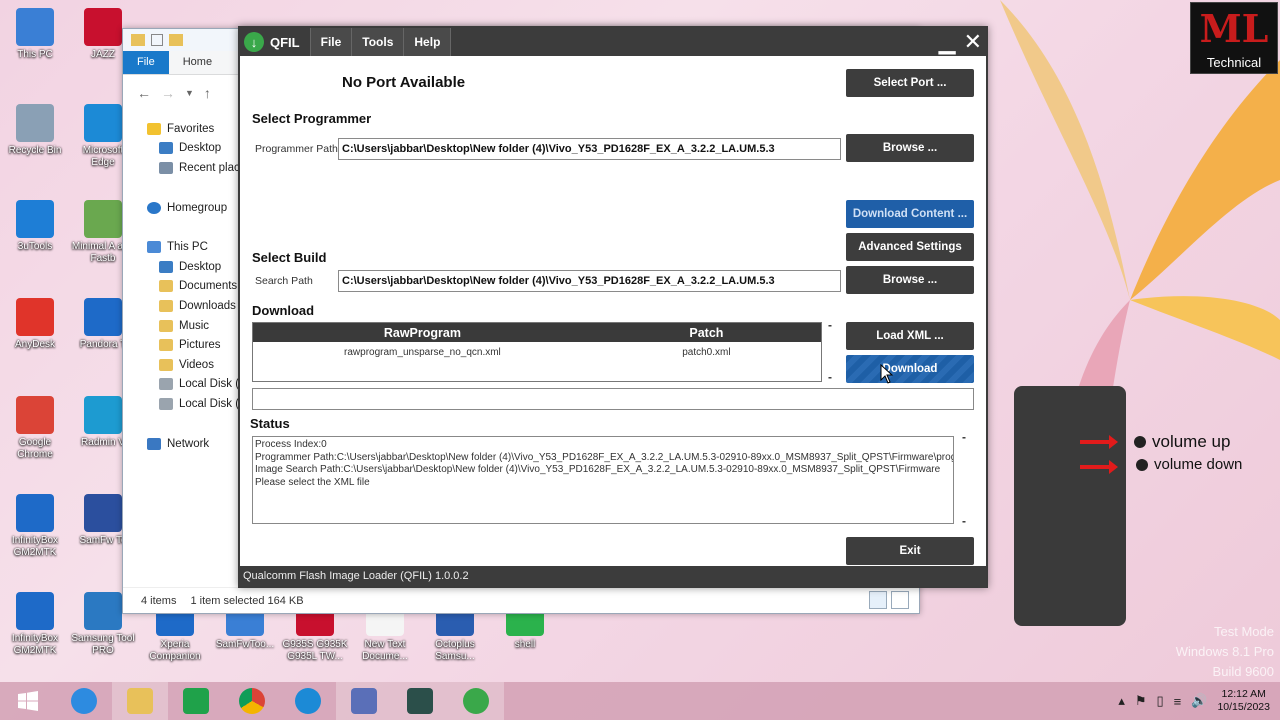  What do you see at coordinates (176, 40) in the screenshot?
I see `new-folder-icon` at bounding box center [176, 40].